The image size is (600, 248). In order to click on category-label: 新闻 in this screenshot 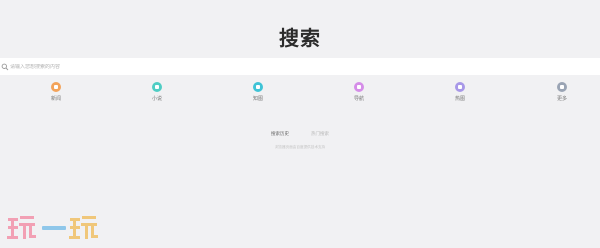, I will do `click(55, 99)`.